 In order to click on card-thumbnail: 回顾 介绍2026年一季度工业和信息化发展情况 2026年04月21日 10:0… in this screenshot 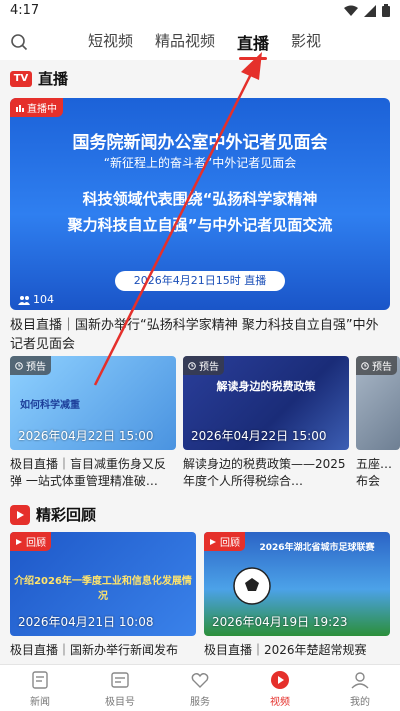, I will do `click(103, 584)`.